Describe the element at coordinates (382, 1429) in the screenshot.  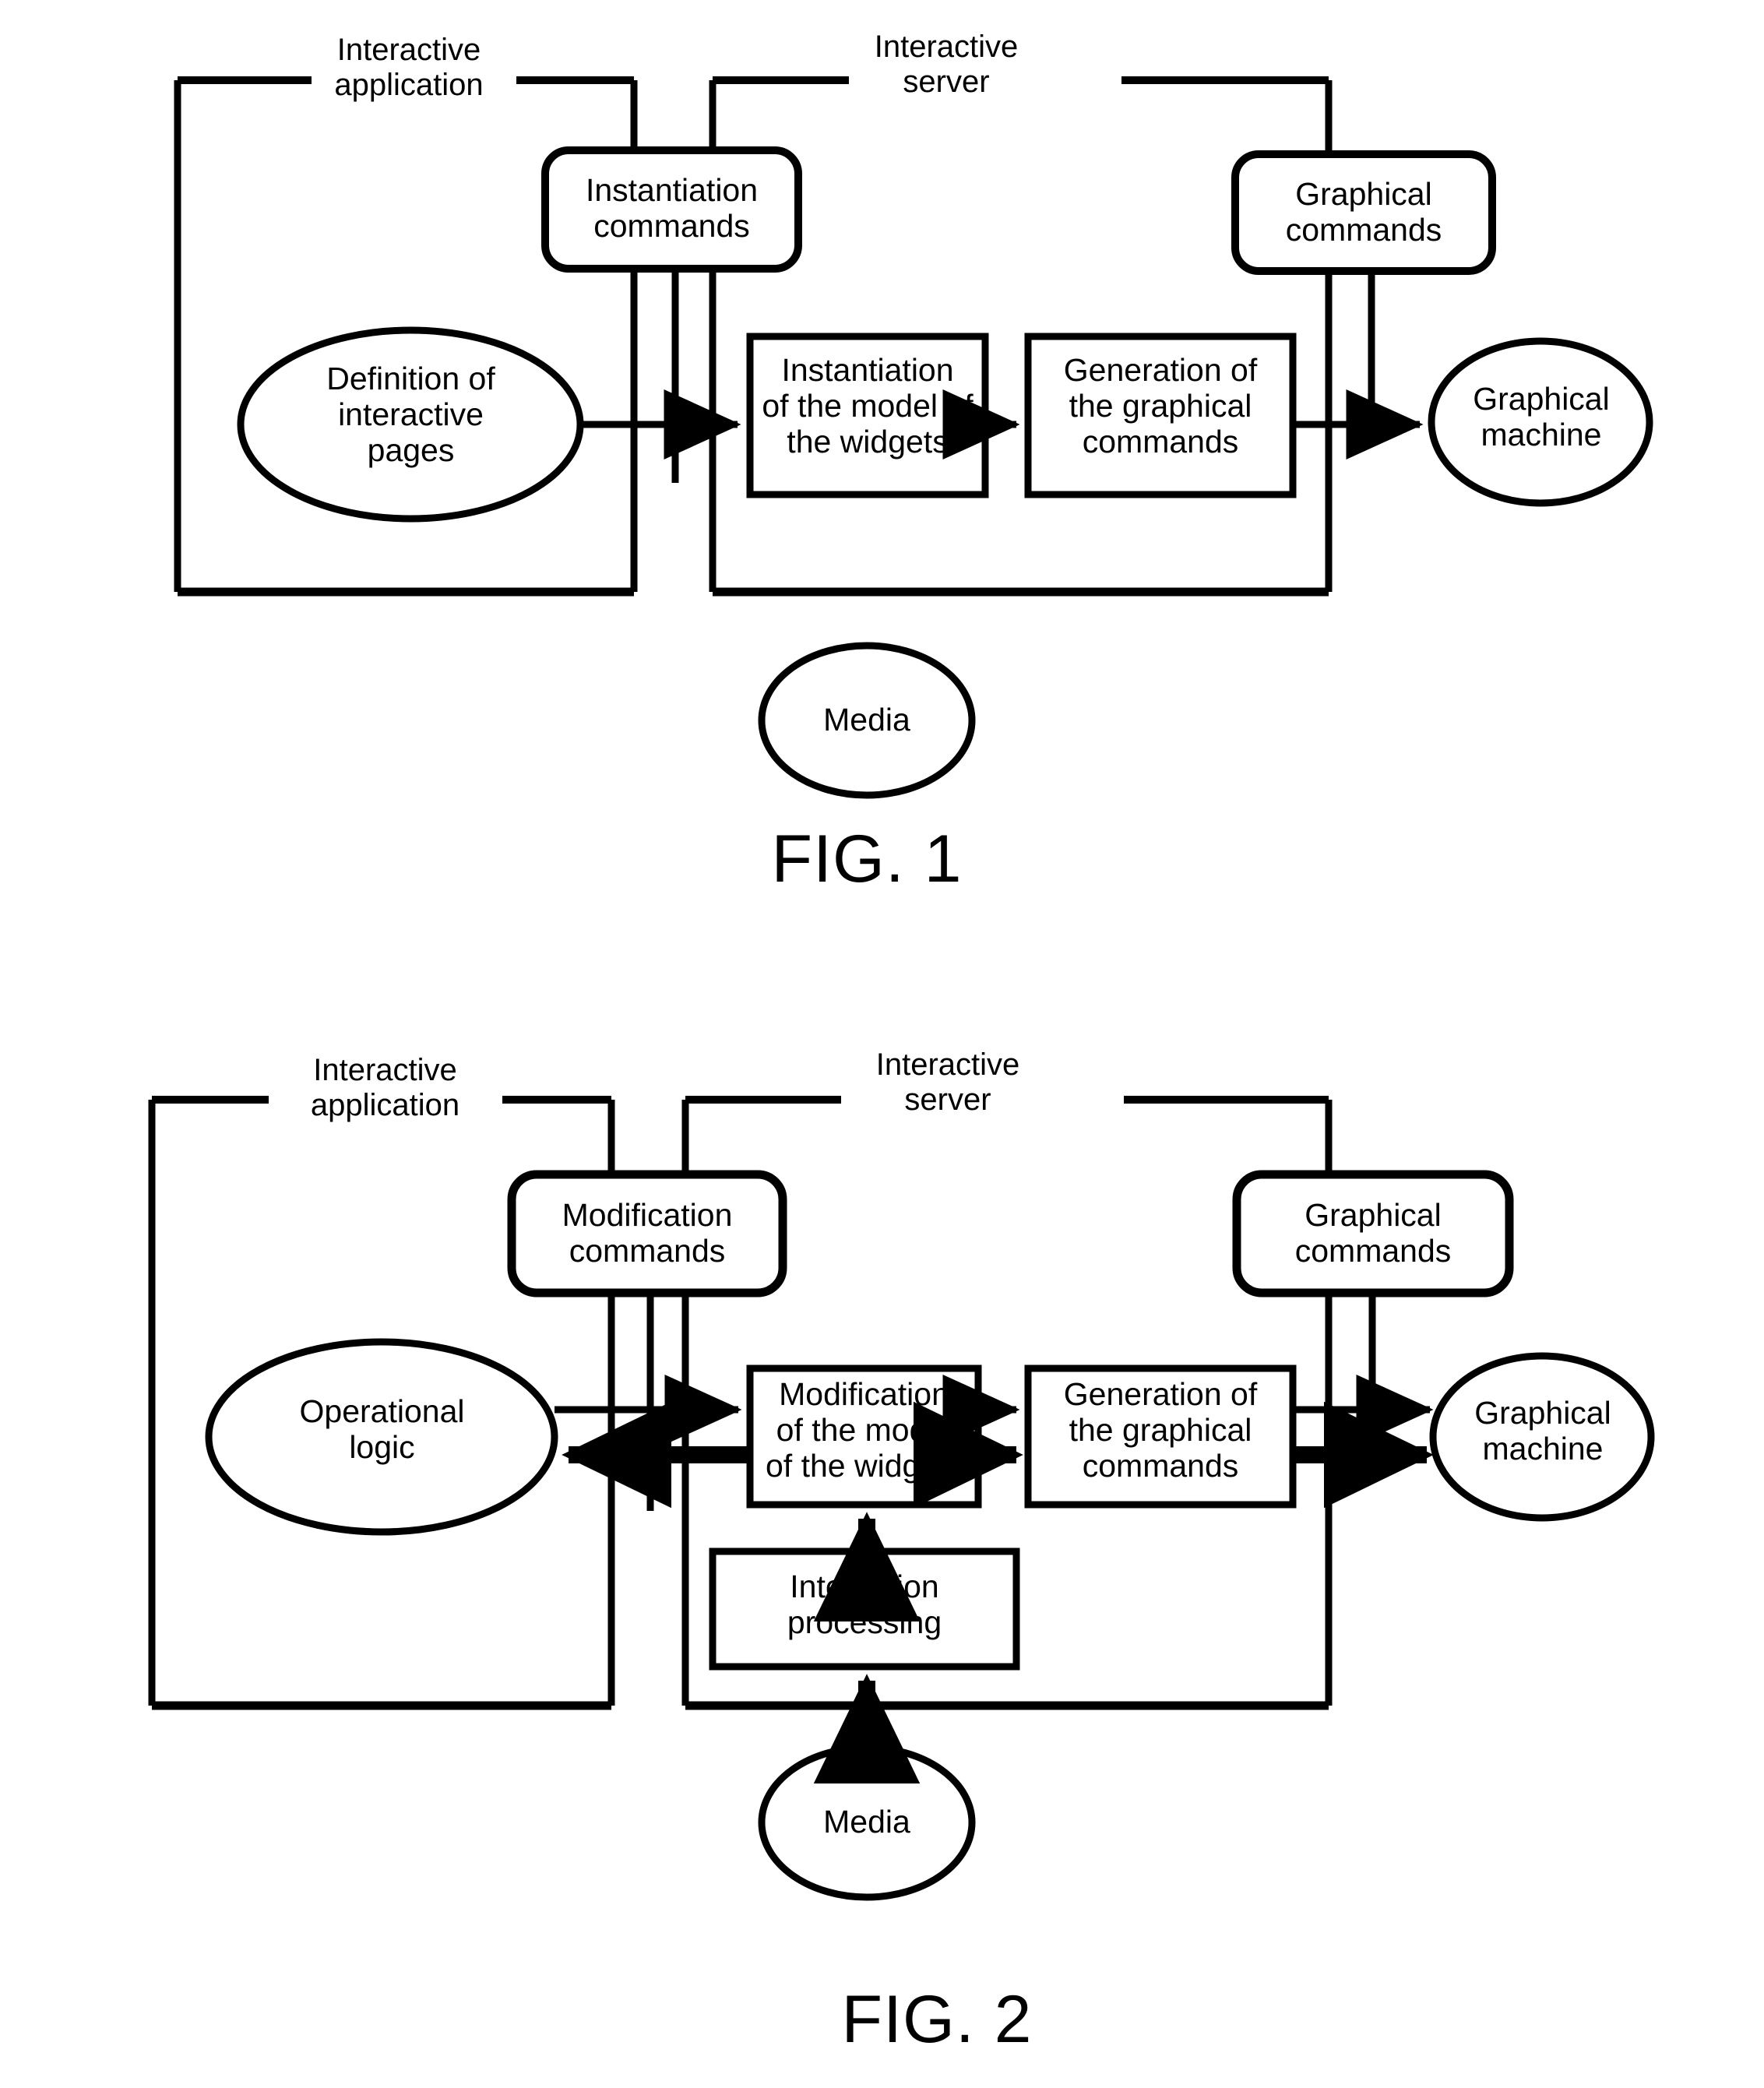
I see `fig2-operational-logic-label: Operational logic` at that location.